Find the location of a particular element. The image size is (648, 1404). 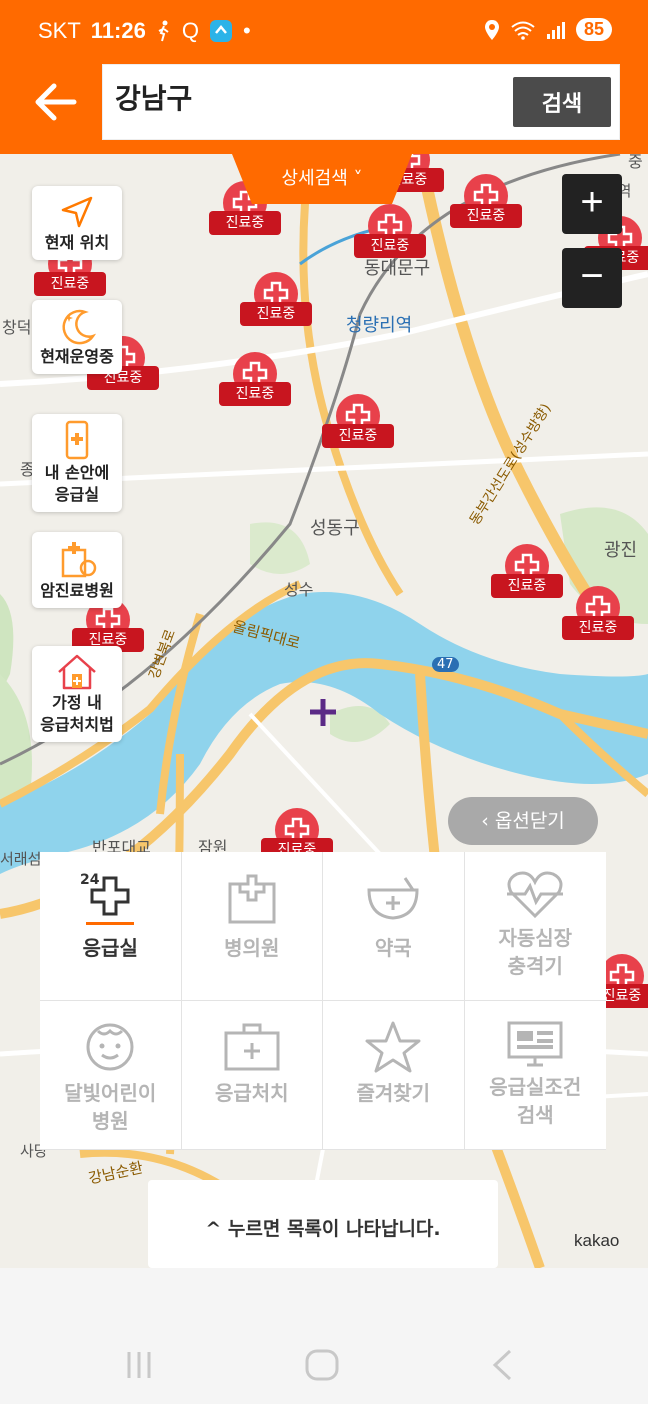

current-location-button: 현재 위치 is located at coordinates (77, 223).